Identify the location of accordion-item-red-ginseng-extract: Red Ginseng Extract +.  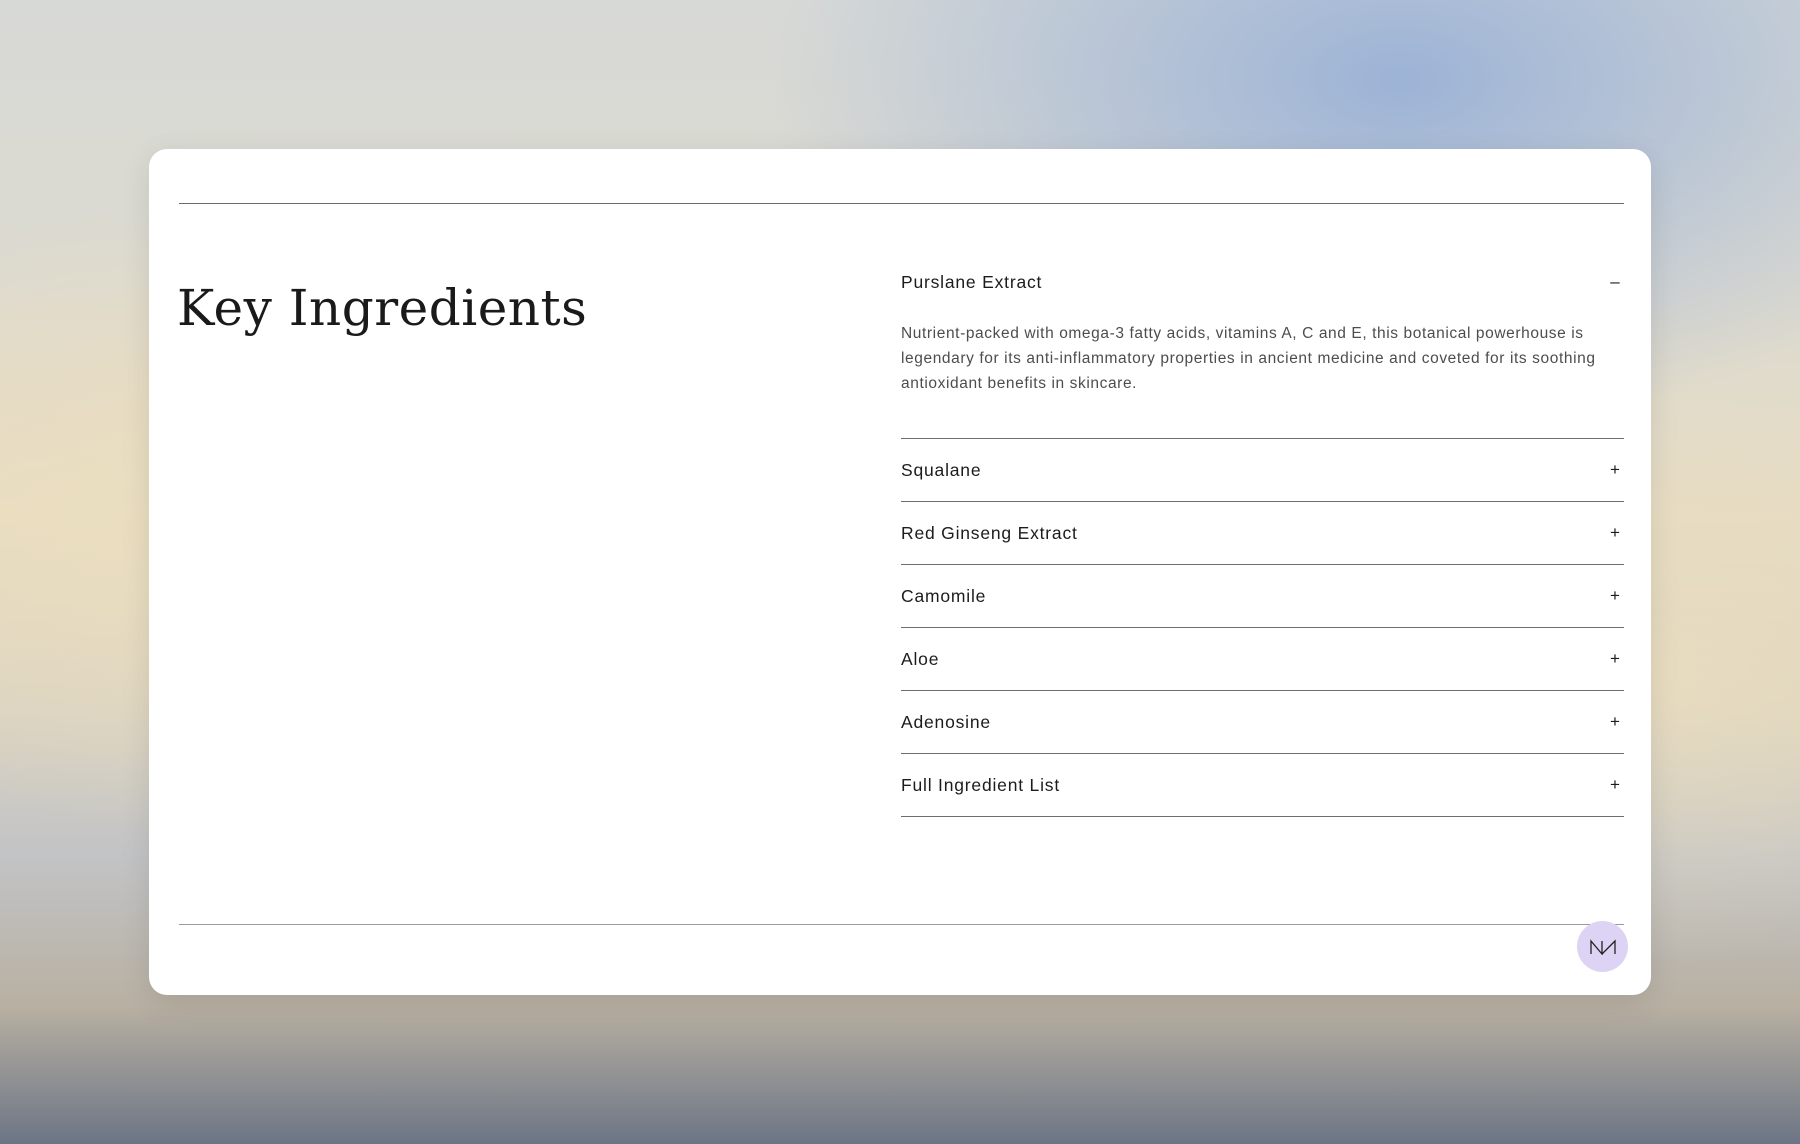
(1262, 533).